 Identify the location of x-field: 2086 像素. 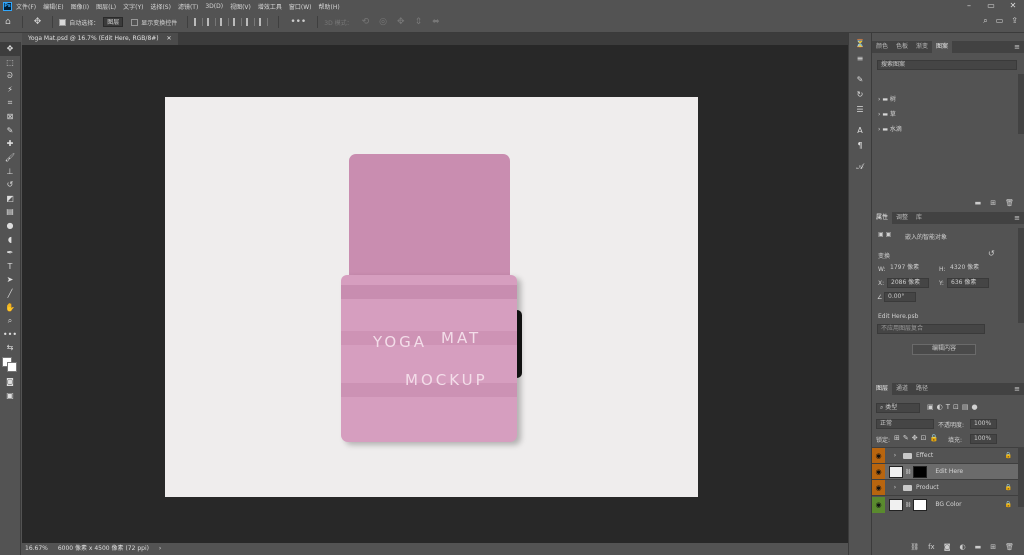
(908, 283).